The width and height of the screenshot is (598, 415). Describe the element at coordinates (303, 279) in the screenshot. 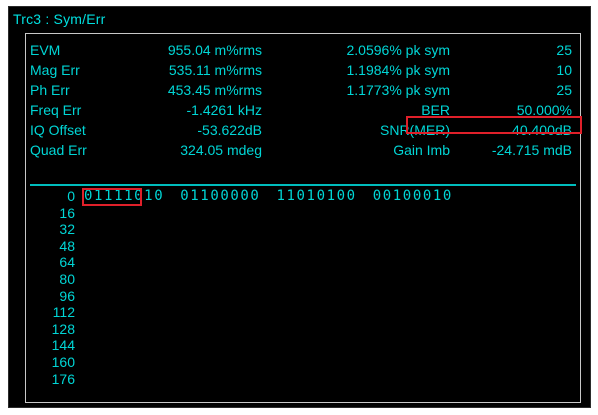

I see `bit-row: 80` at that location.